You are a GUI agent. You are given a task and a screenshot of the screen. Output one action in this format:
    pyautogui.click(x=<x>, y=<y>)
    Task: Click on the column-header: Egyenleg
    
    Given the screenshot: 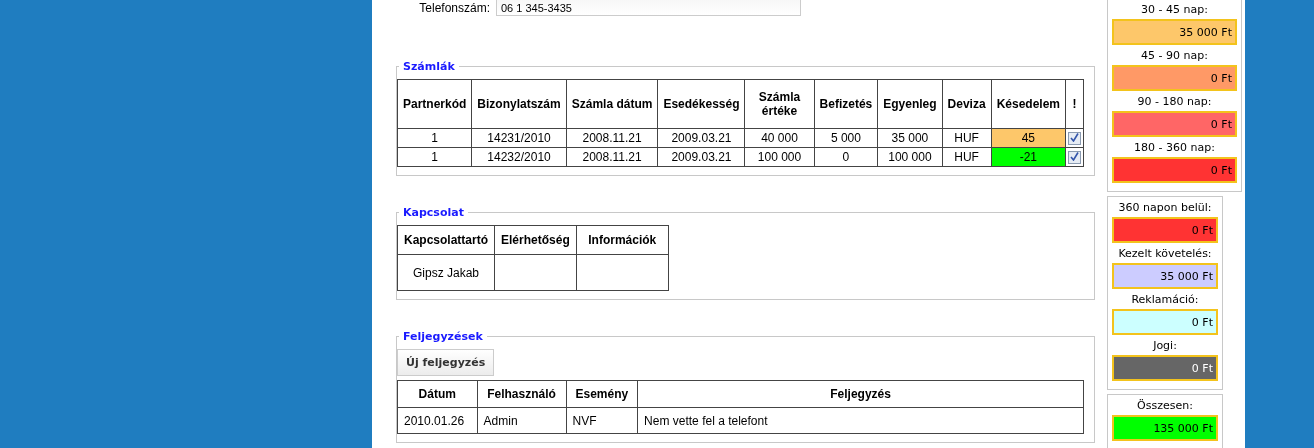 What is the action you would take?
    pyautogui.click(x=910, y=104)
    